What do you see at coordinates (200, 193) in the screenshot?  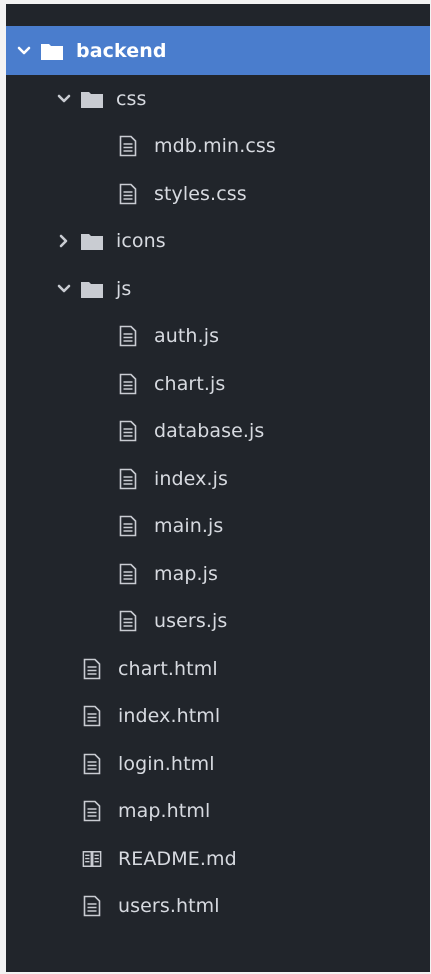 I see `file-label: styles.css` at bounding box center [200, 193].